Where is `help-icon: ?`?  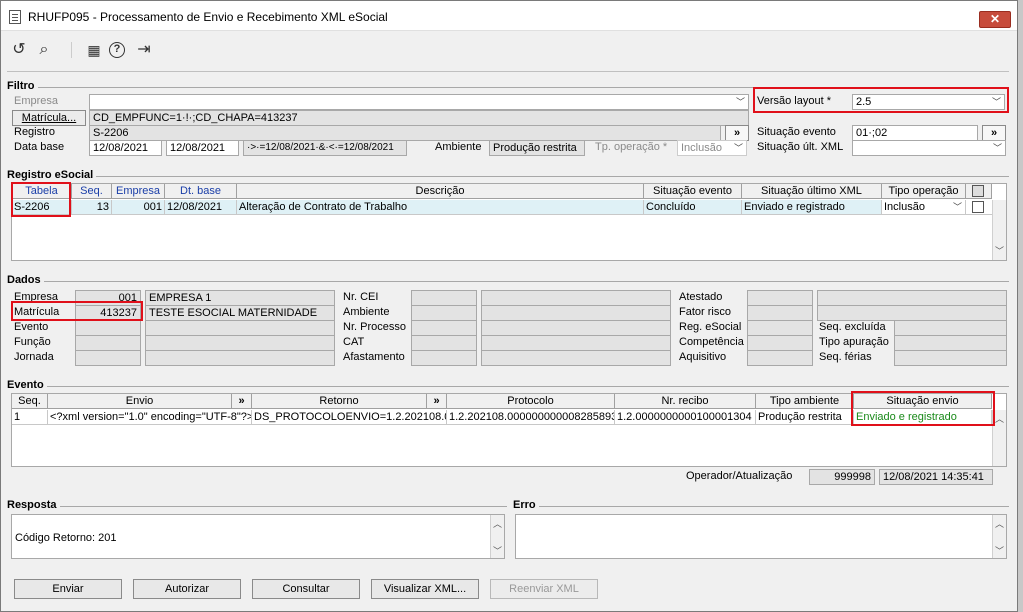
help-icon: ? is located at coordinates (117, 50).